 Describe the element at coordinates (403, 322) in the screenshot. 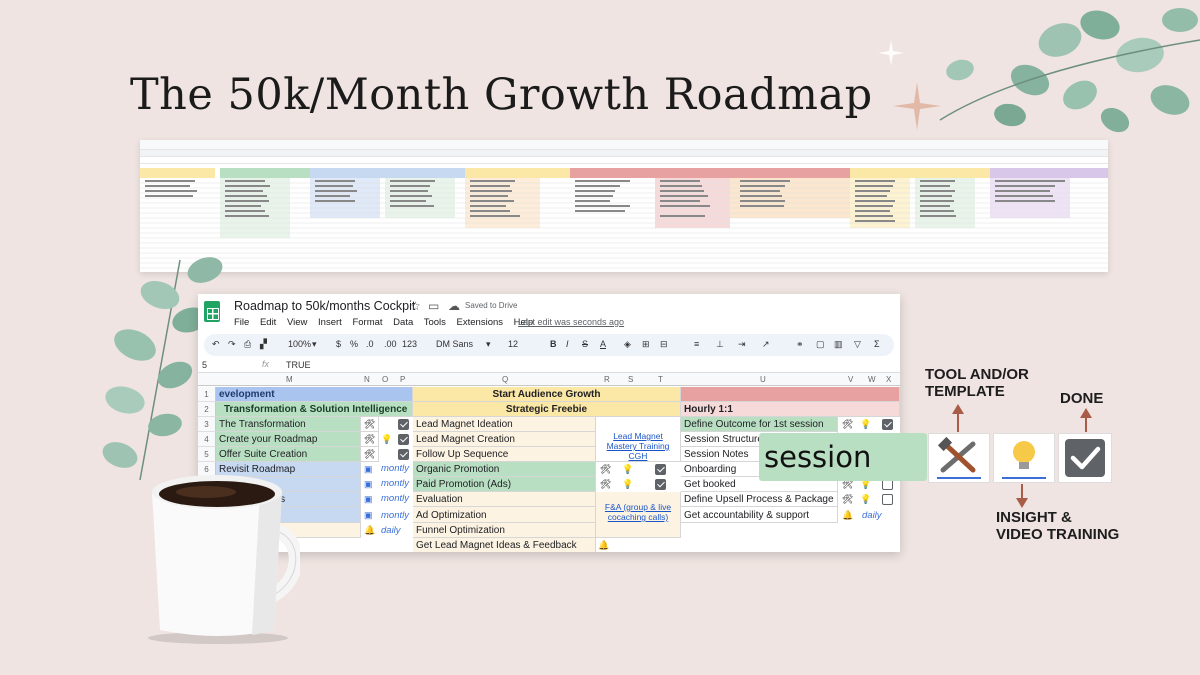

I see `menu-data: Data` at that location.